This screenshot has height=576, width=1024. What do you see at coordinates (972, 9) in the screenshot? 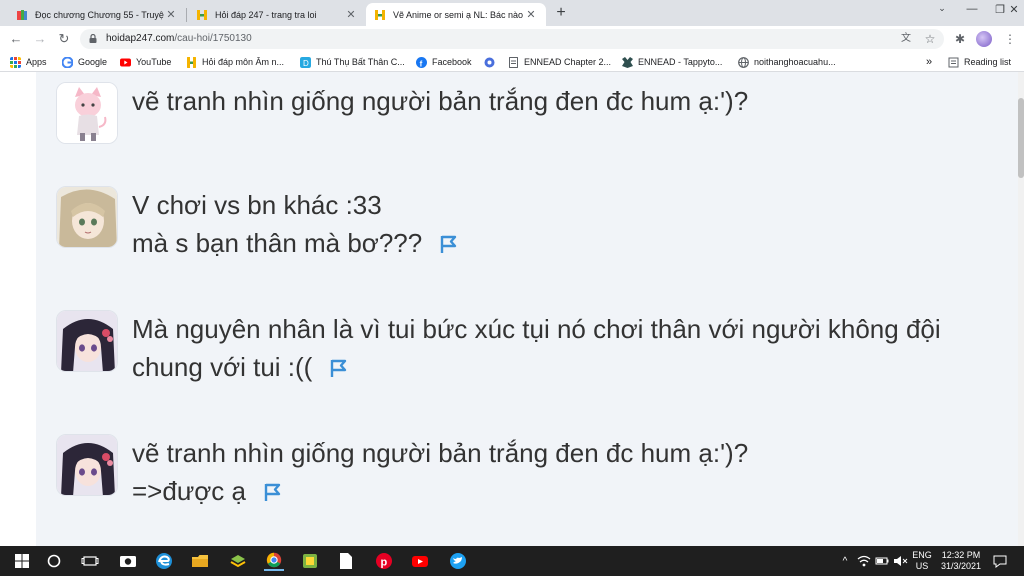
I see `minimize-button: —` at bounding box center [972, 9].